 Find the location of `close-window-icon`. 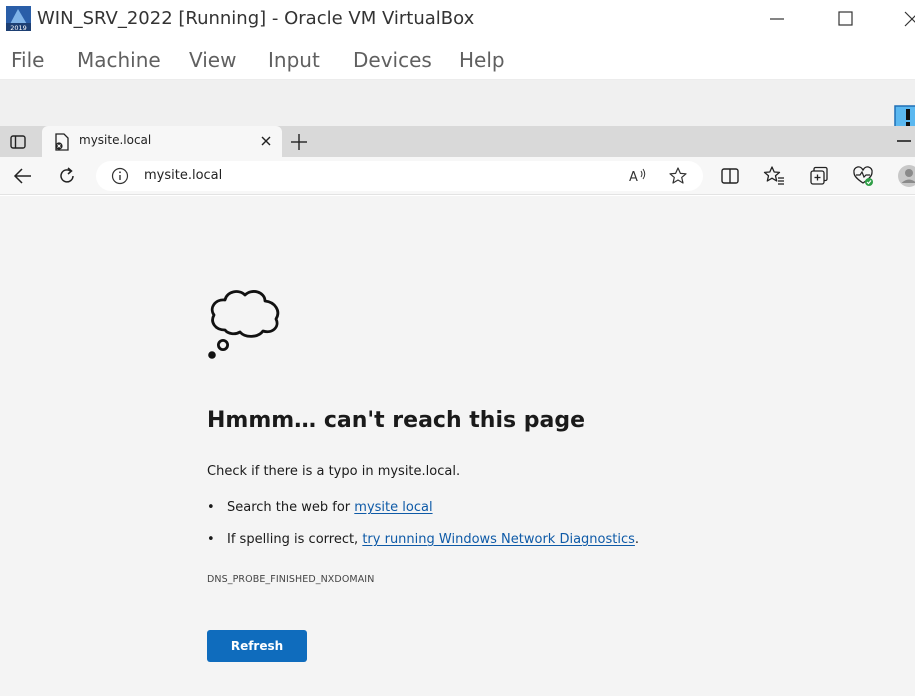

close-window-icon is located at coordinates (907, 19).